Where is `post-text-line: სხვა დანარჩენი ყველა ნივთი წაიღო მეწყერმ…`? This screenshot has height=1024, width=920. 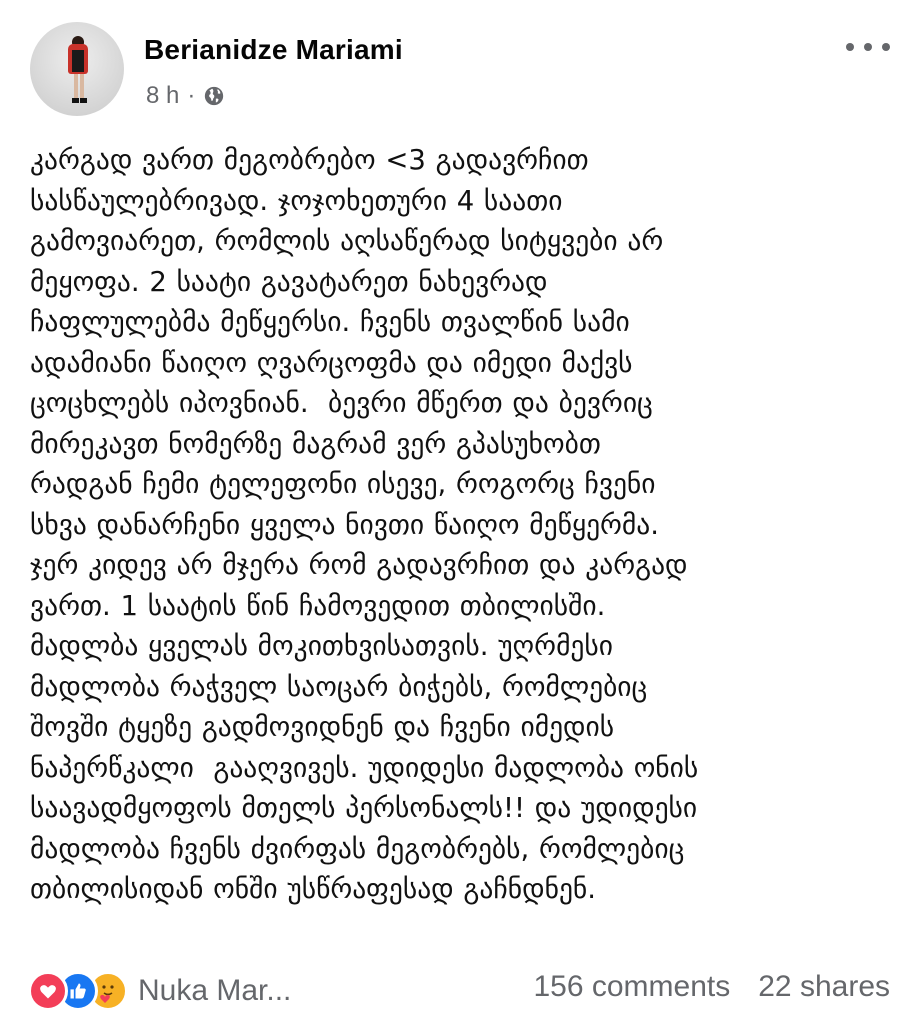
post-text-line: სხვა დანარჩენი ყველა ნივთი წაიღო მეწყერმ… is located at coordinates (345, 524).